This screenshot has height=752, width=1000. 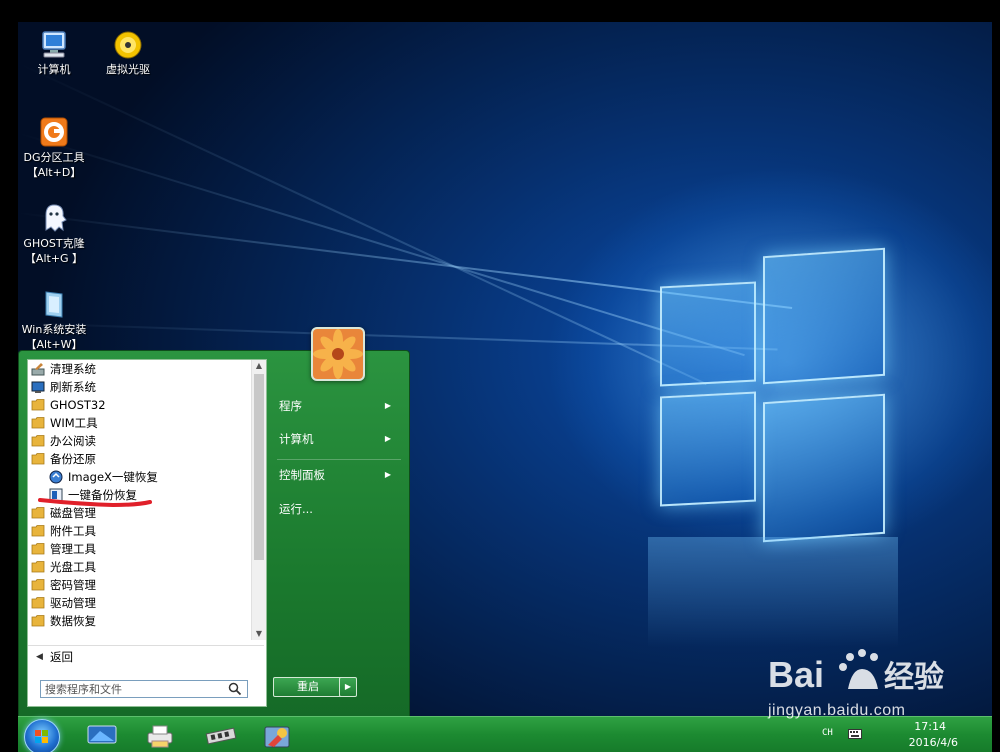 I want to click on user-avatar, so click(x=338, y=354).